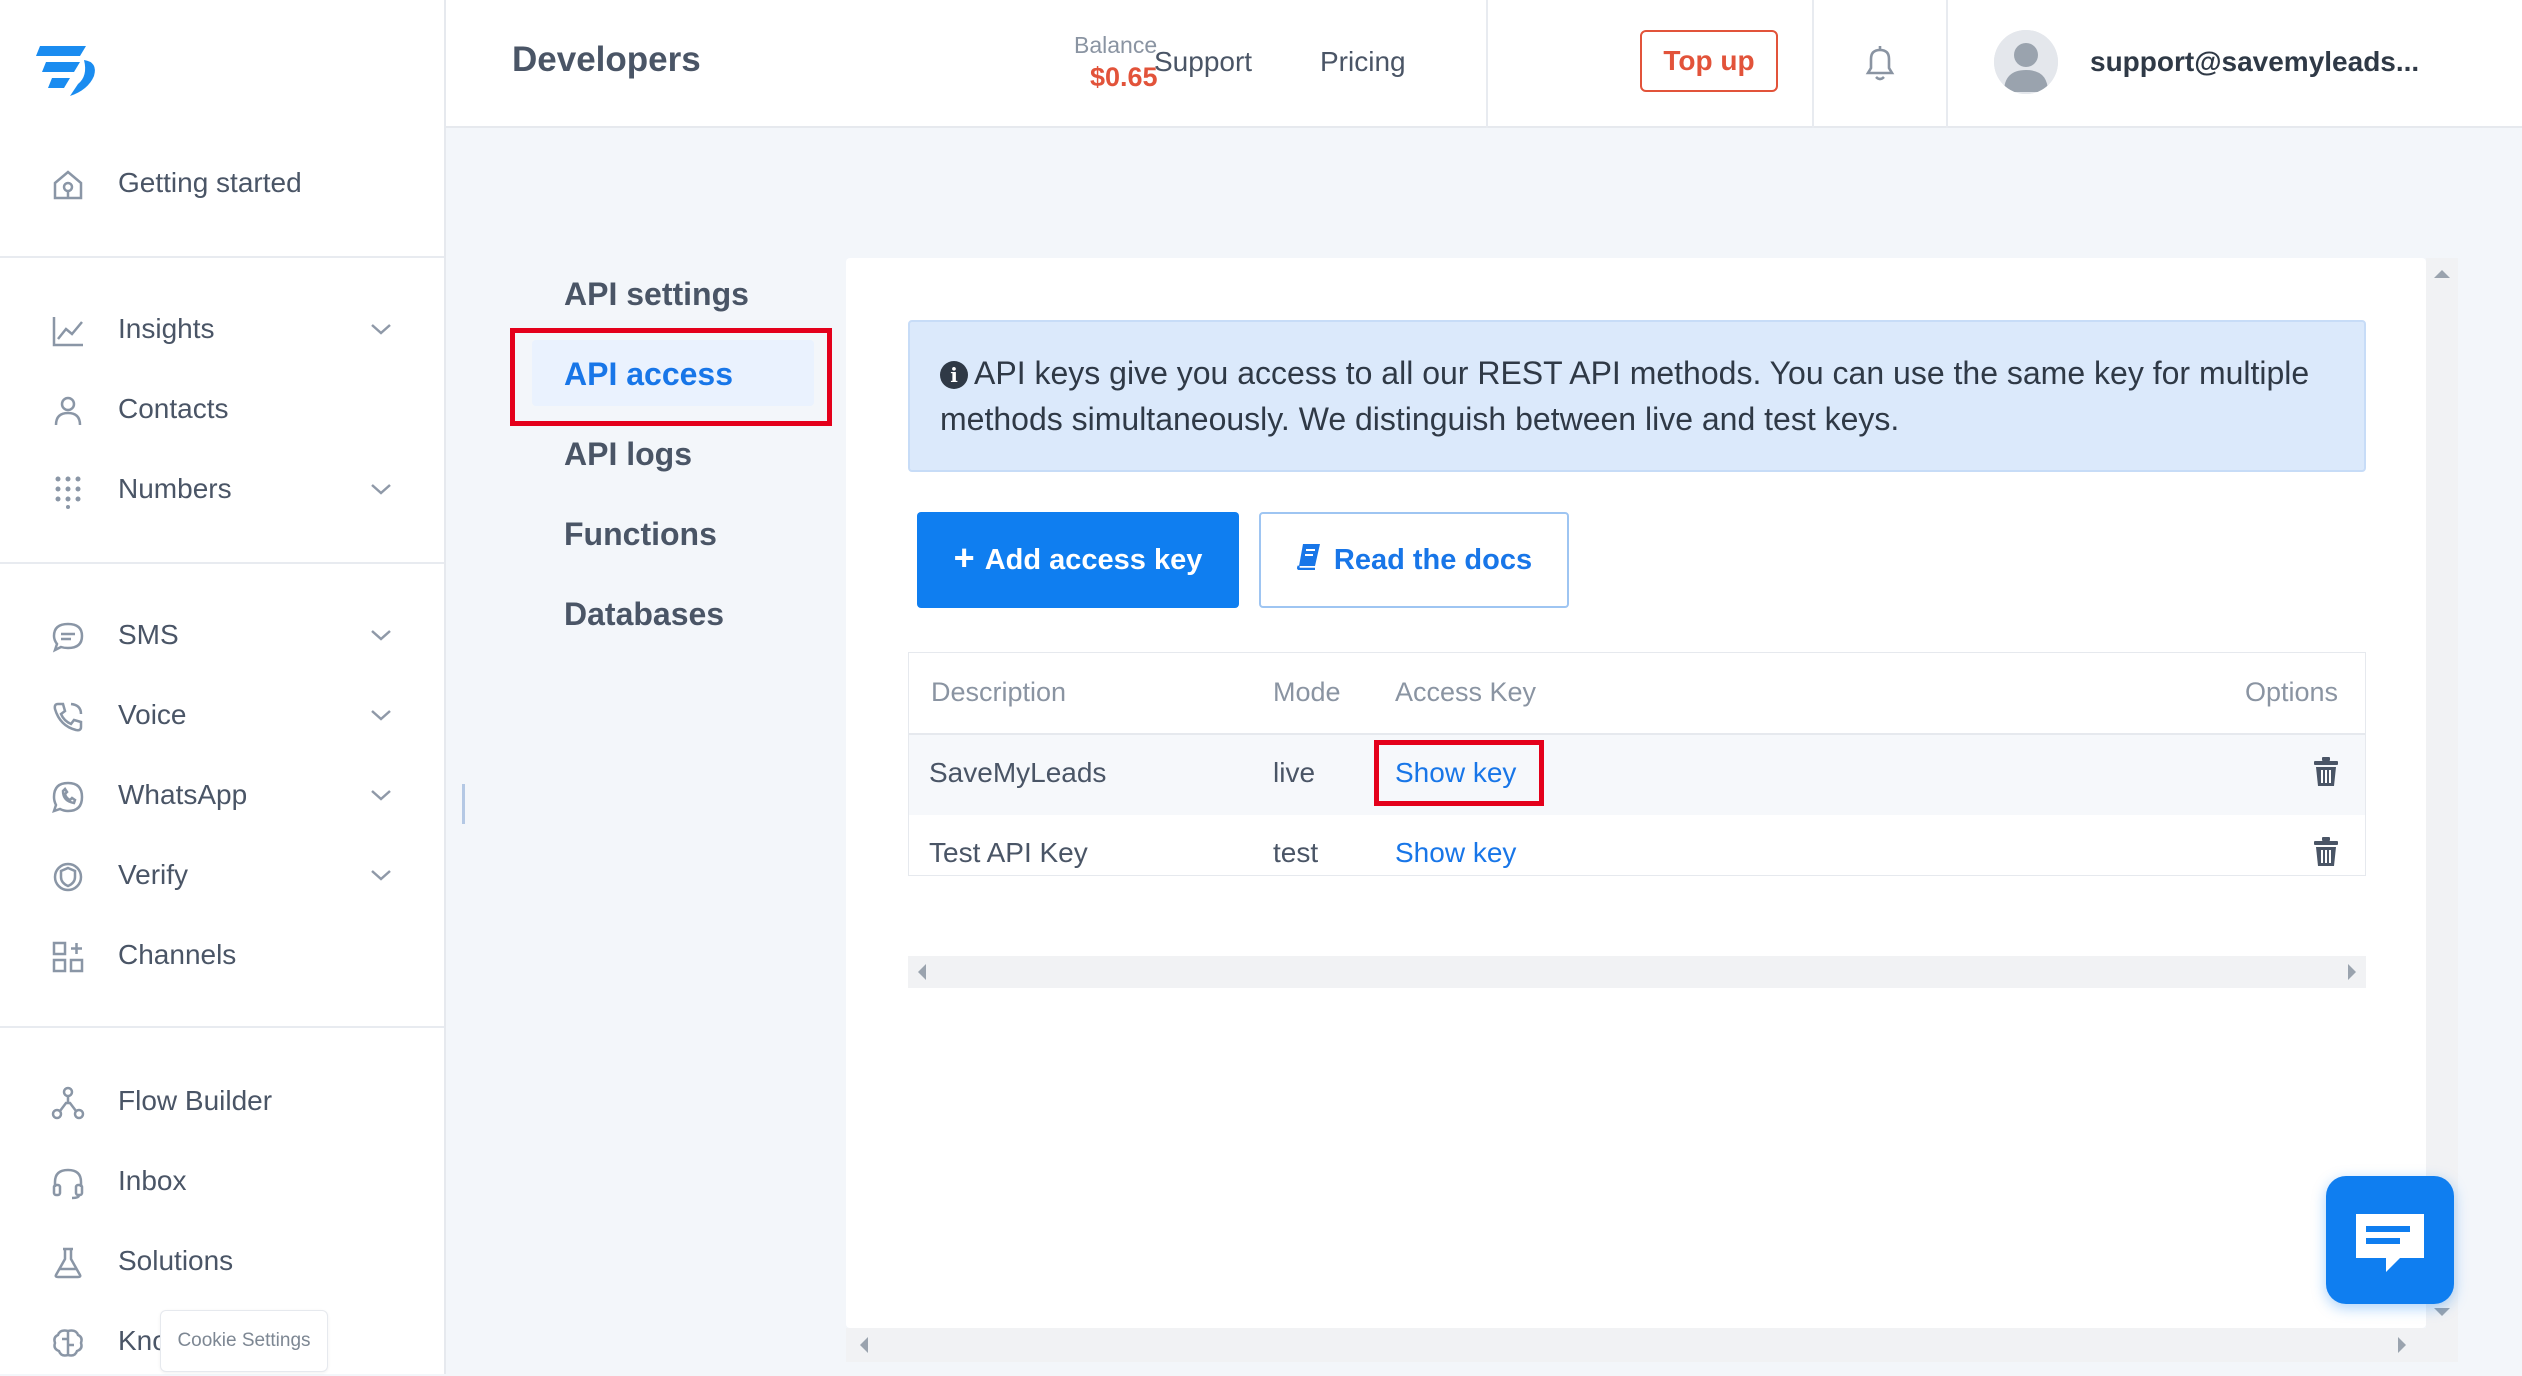  Describe the element at coordinates (2442, 274) in the screenshot. I see `scroll-up-arrow` at that location.